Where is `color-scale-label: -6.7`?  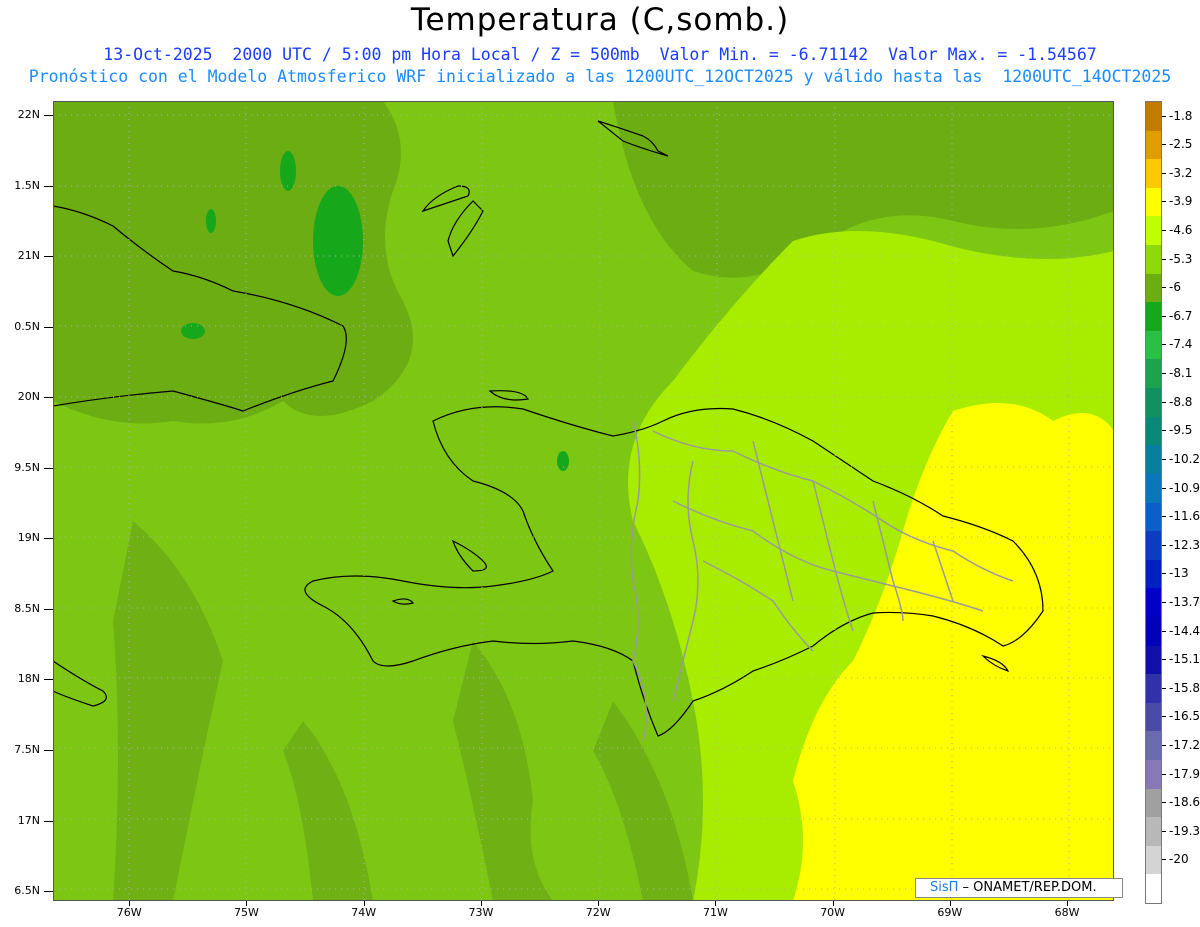 color-scale-label: -6.7 is located at coordinates (1181, 315).